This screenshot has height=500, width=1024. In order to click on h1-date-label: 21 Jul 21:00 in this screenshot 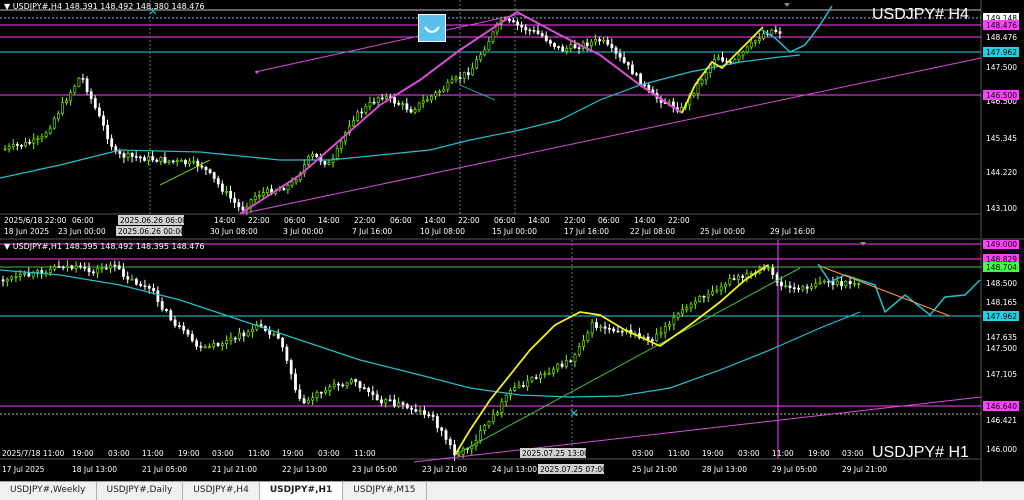, I will do `click(234, 469)`.